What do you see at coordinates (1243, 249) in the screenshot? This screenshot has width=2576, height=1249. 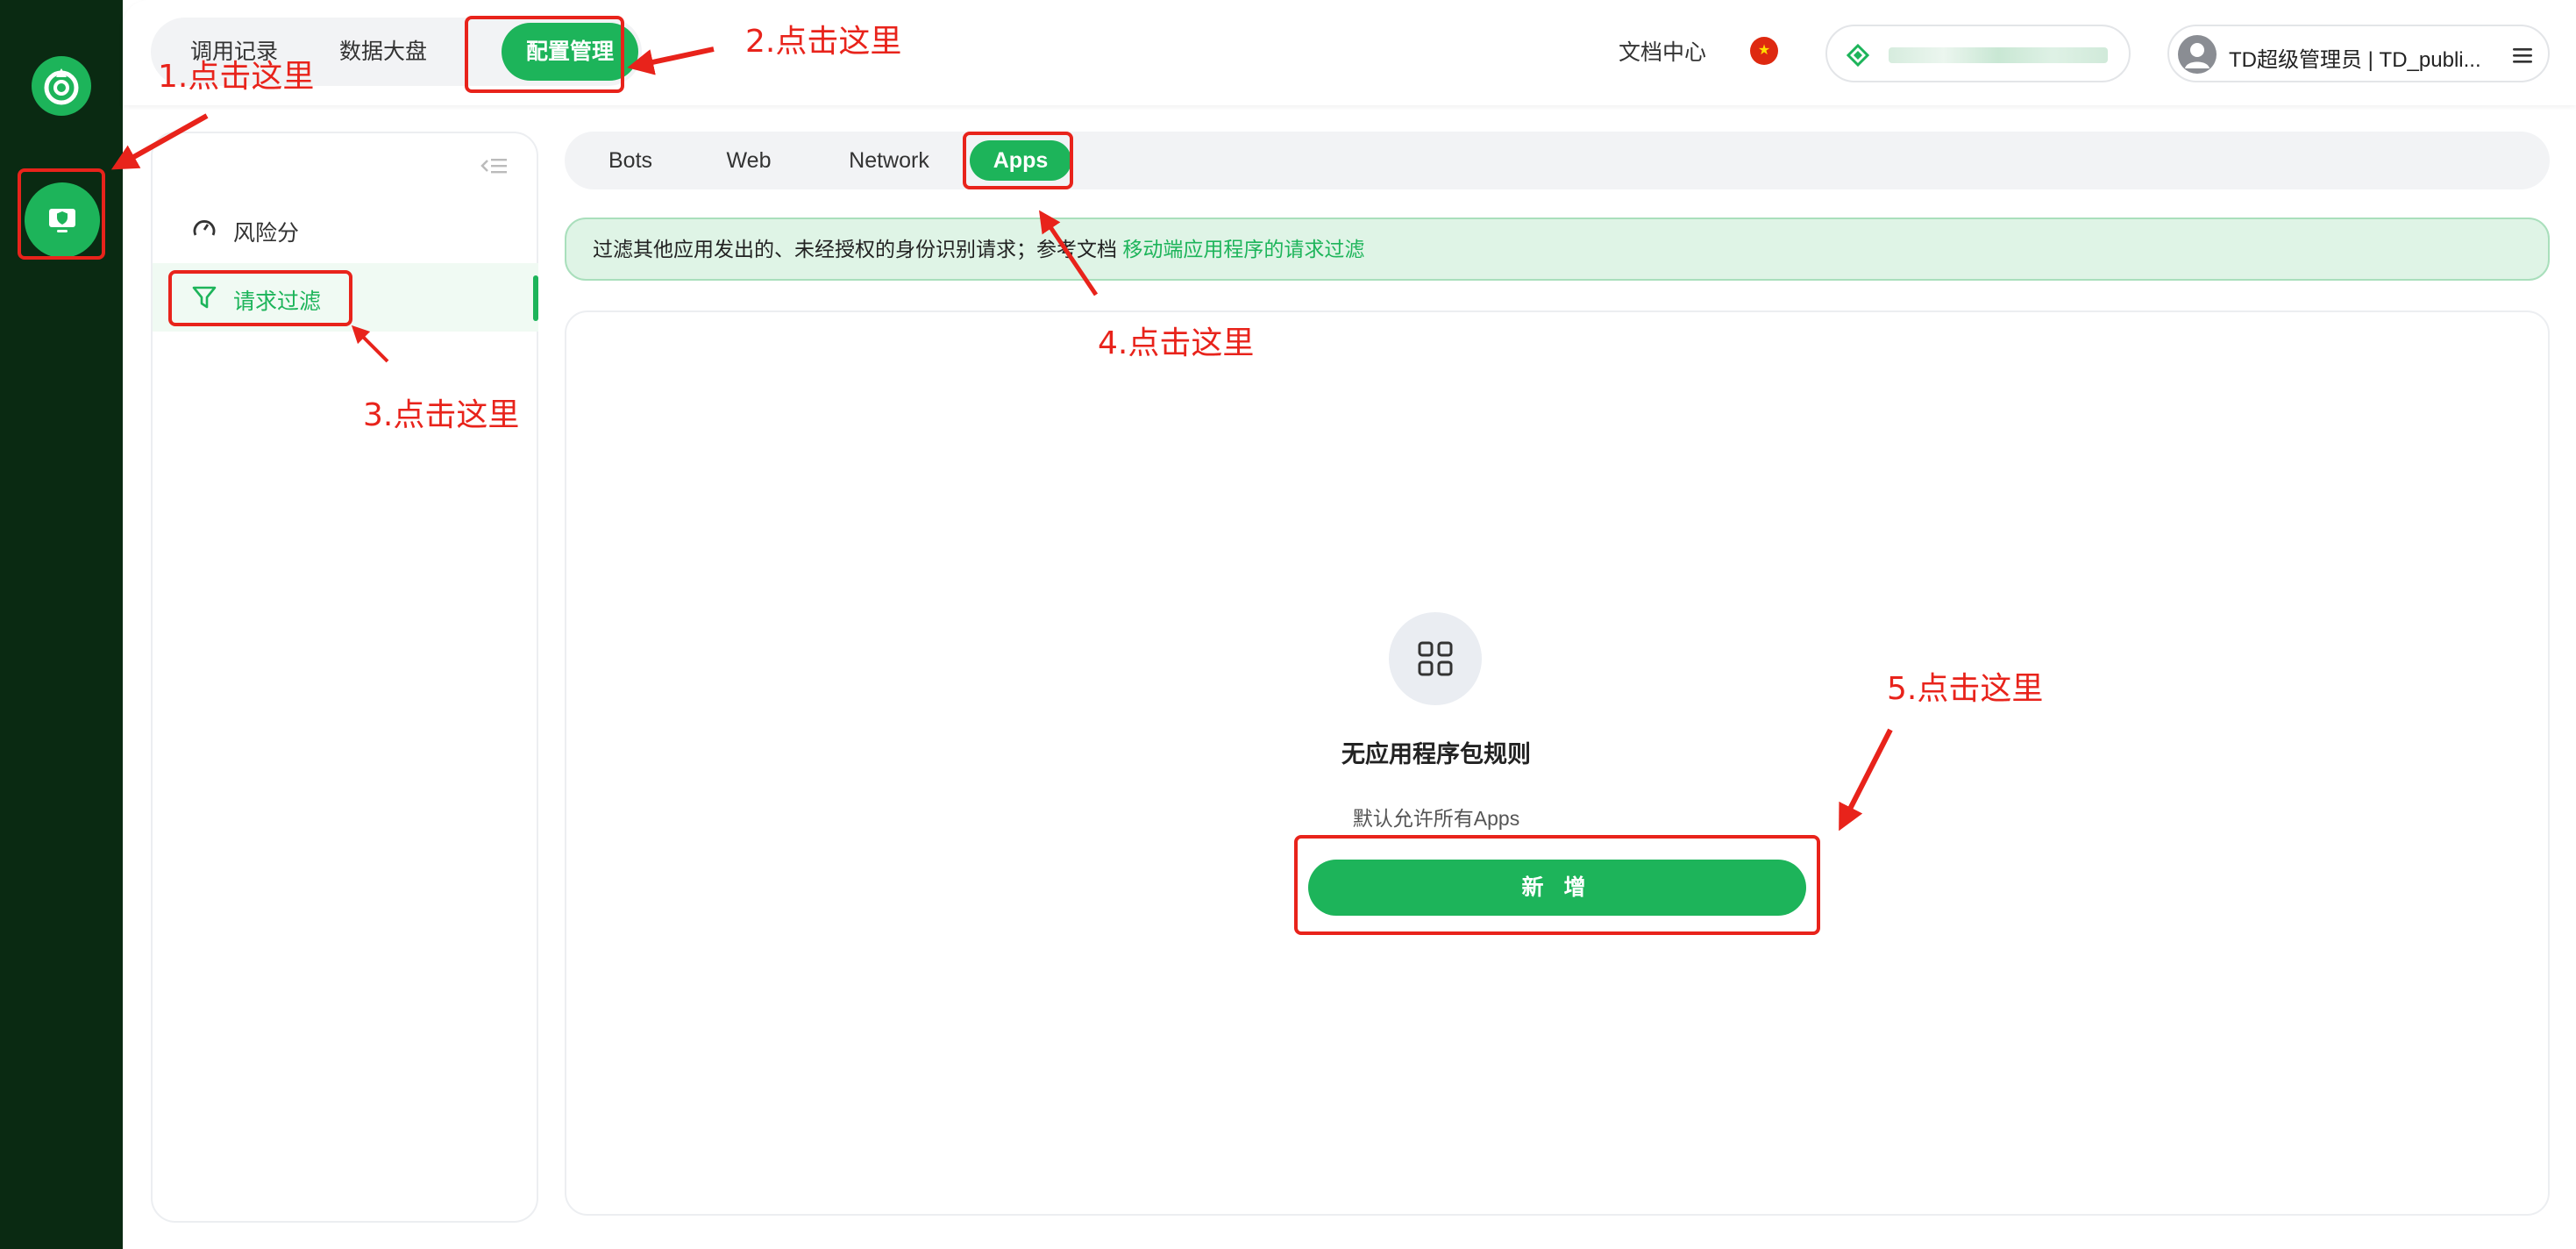 I see `mobile-app-filter-doc-link: 移动端应用程序的请求过滤` at bounding box center [1243, 249].